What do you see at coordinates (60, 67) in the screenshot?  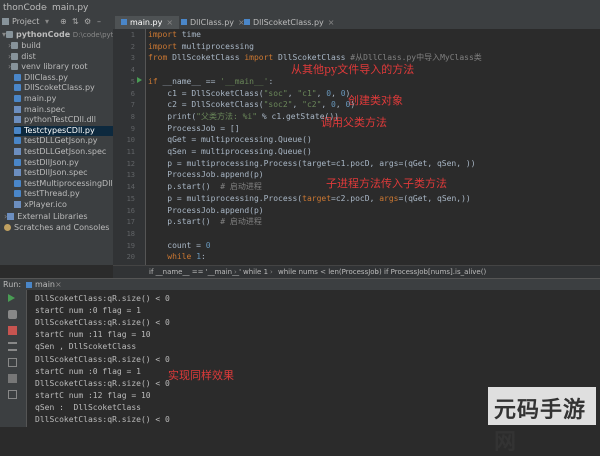 I see `tree-folder: › venv library root` at bounding box center [60, 67].